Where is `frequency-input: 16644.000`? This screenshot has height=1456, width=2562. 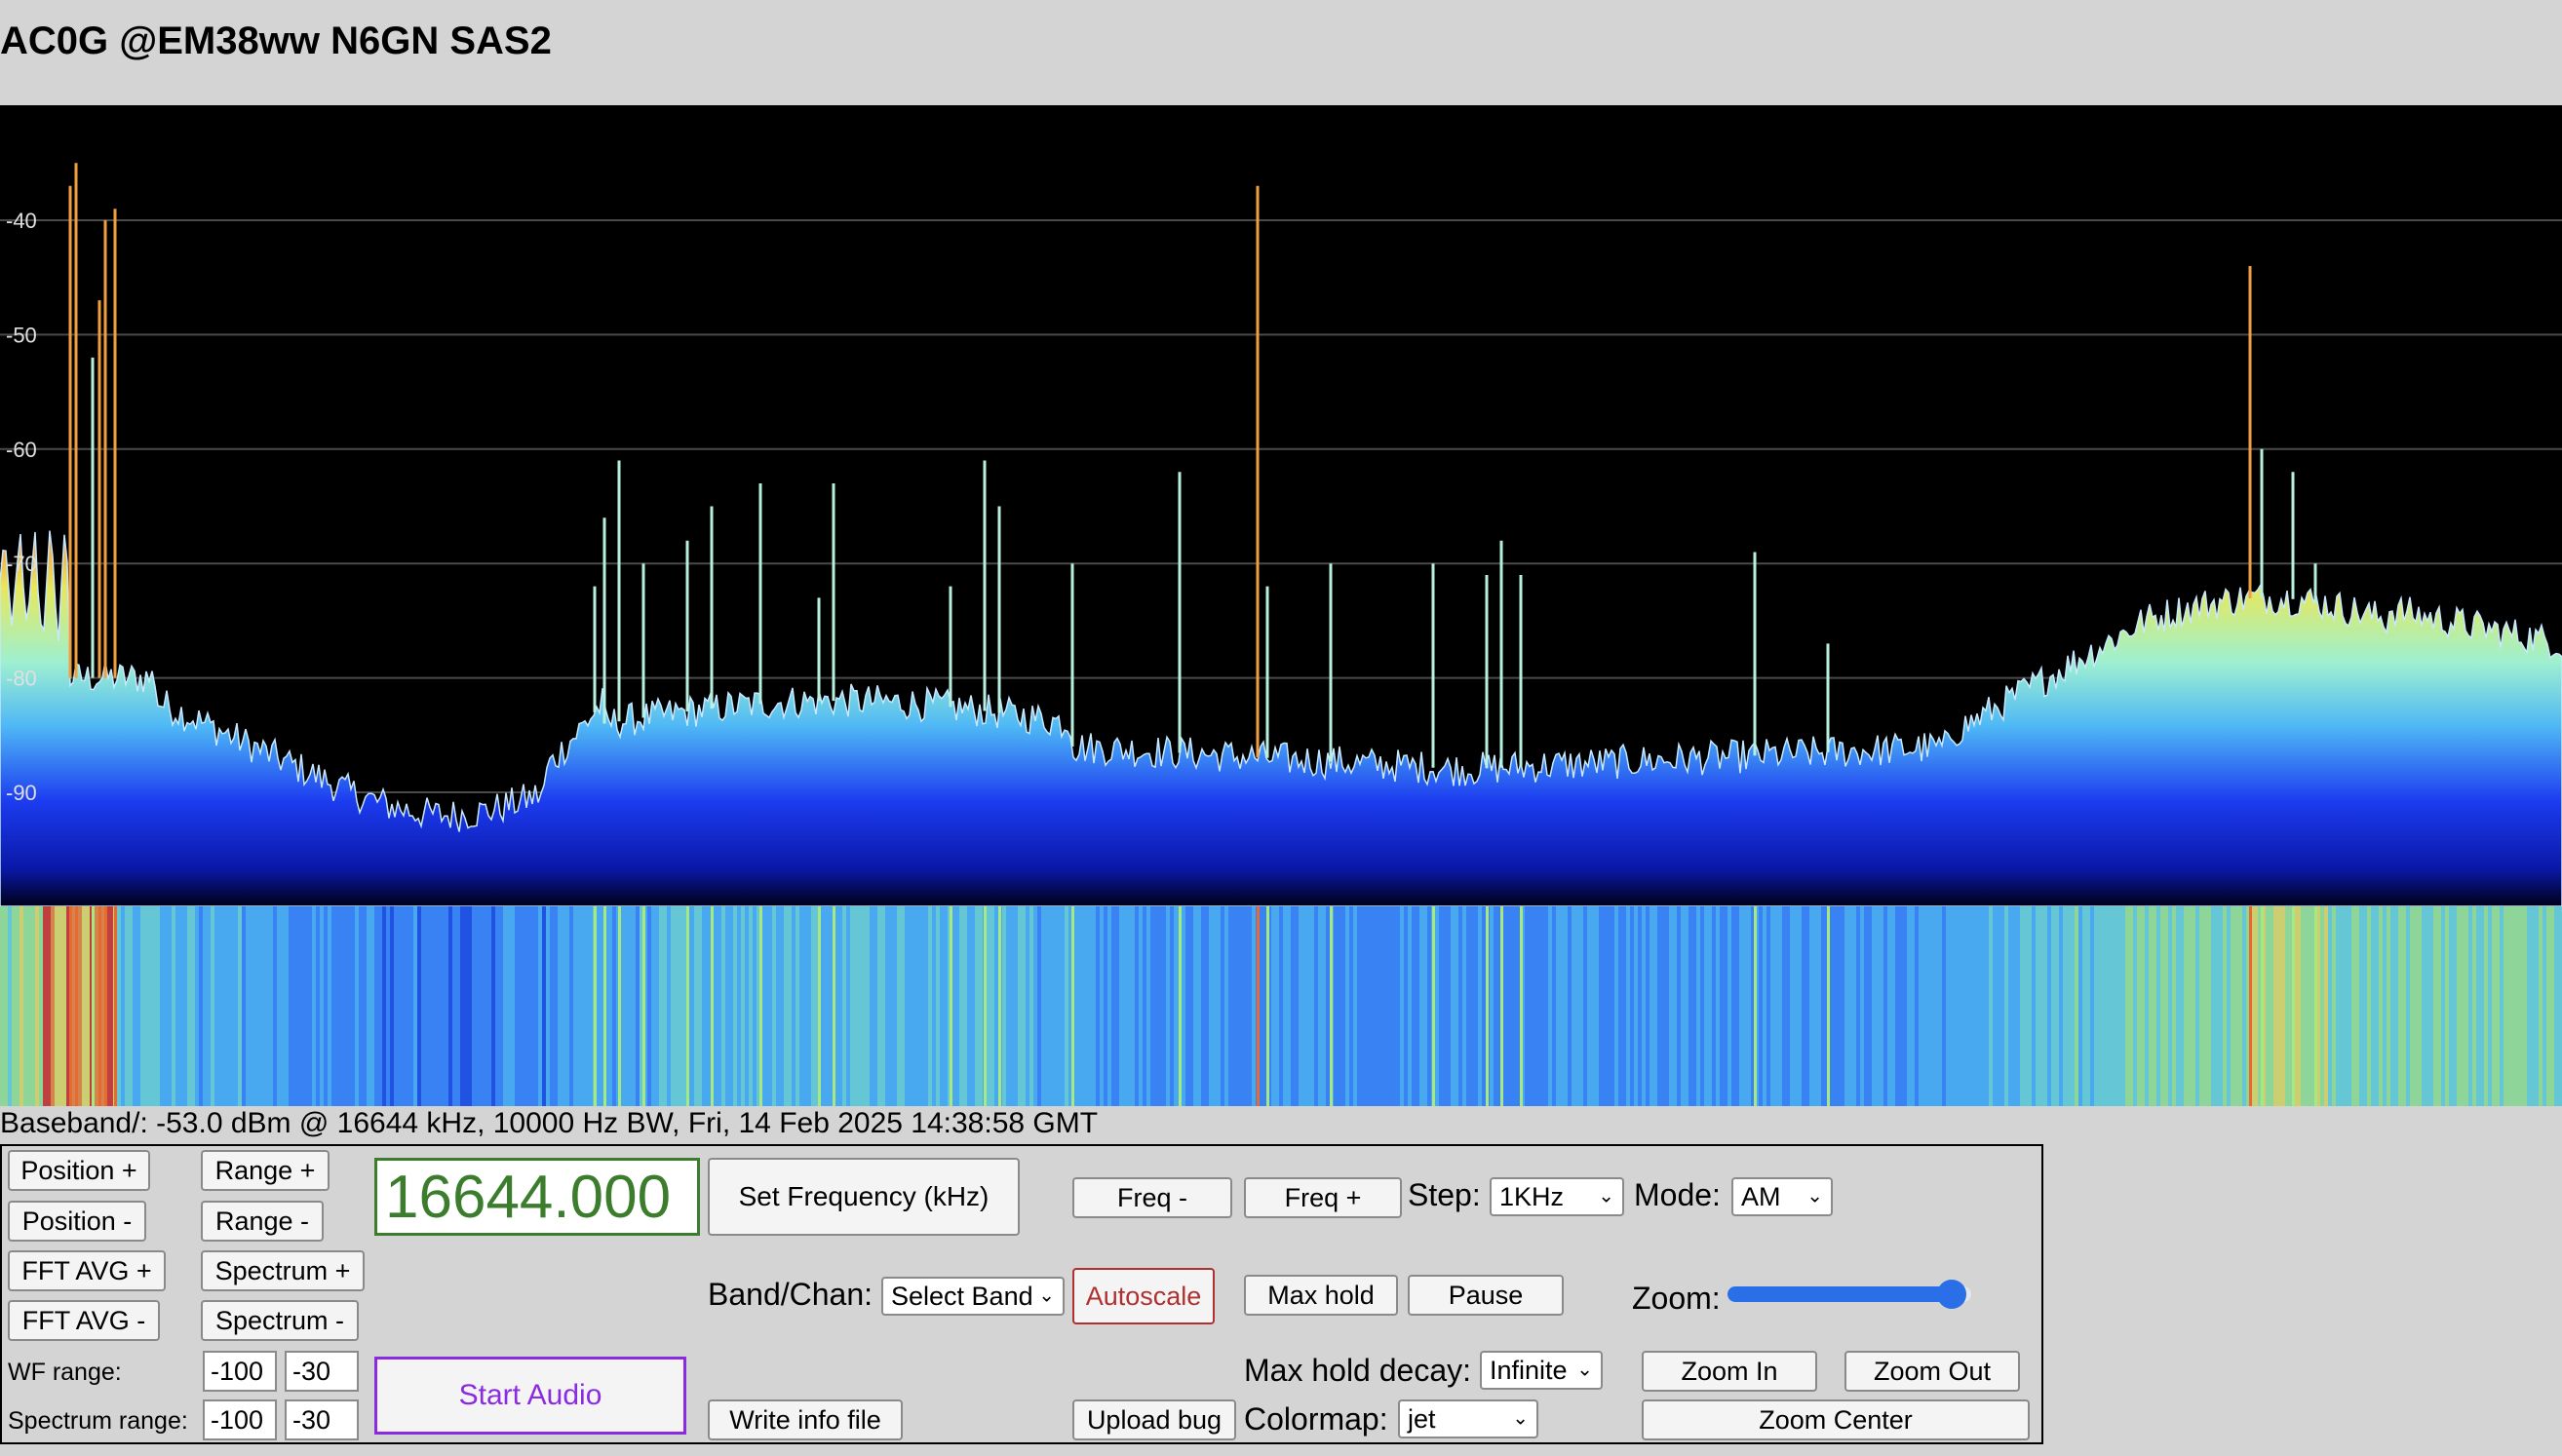 frequency-input: 16644.000 is located at coordinates (537, 1197).